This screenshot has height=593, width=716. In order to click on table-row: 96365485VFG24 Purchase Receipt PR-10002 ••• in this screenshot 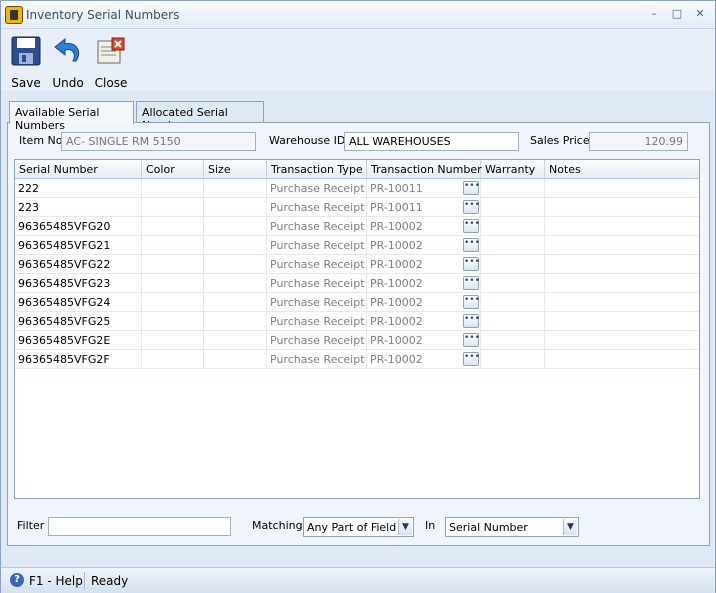, I will do `click(357, 302)`.